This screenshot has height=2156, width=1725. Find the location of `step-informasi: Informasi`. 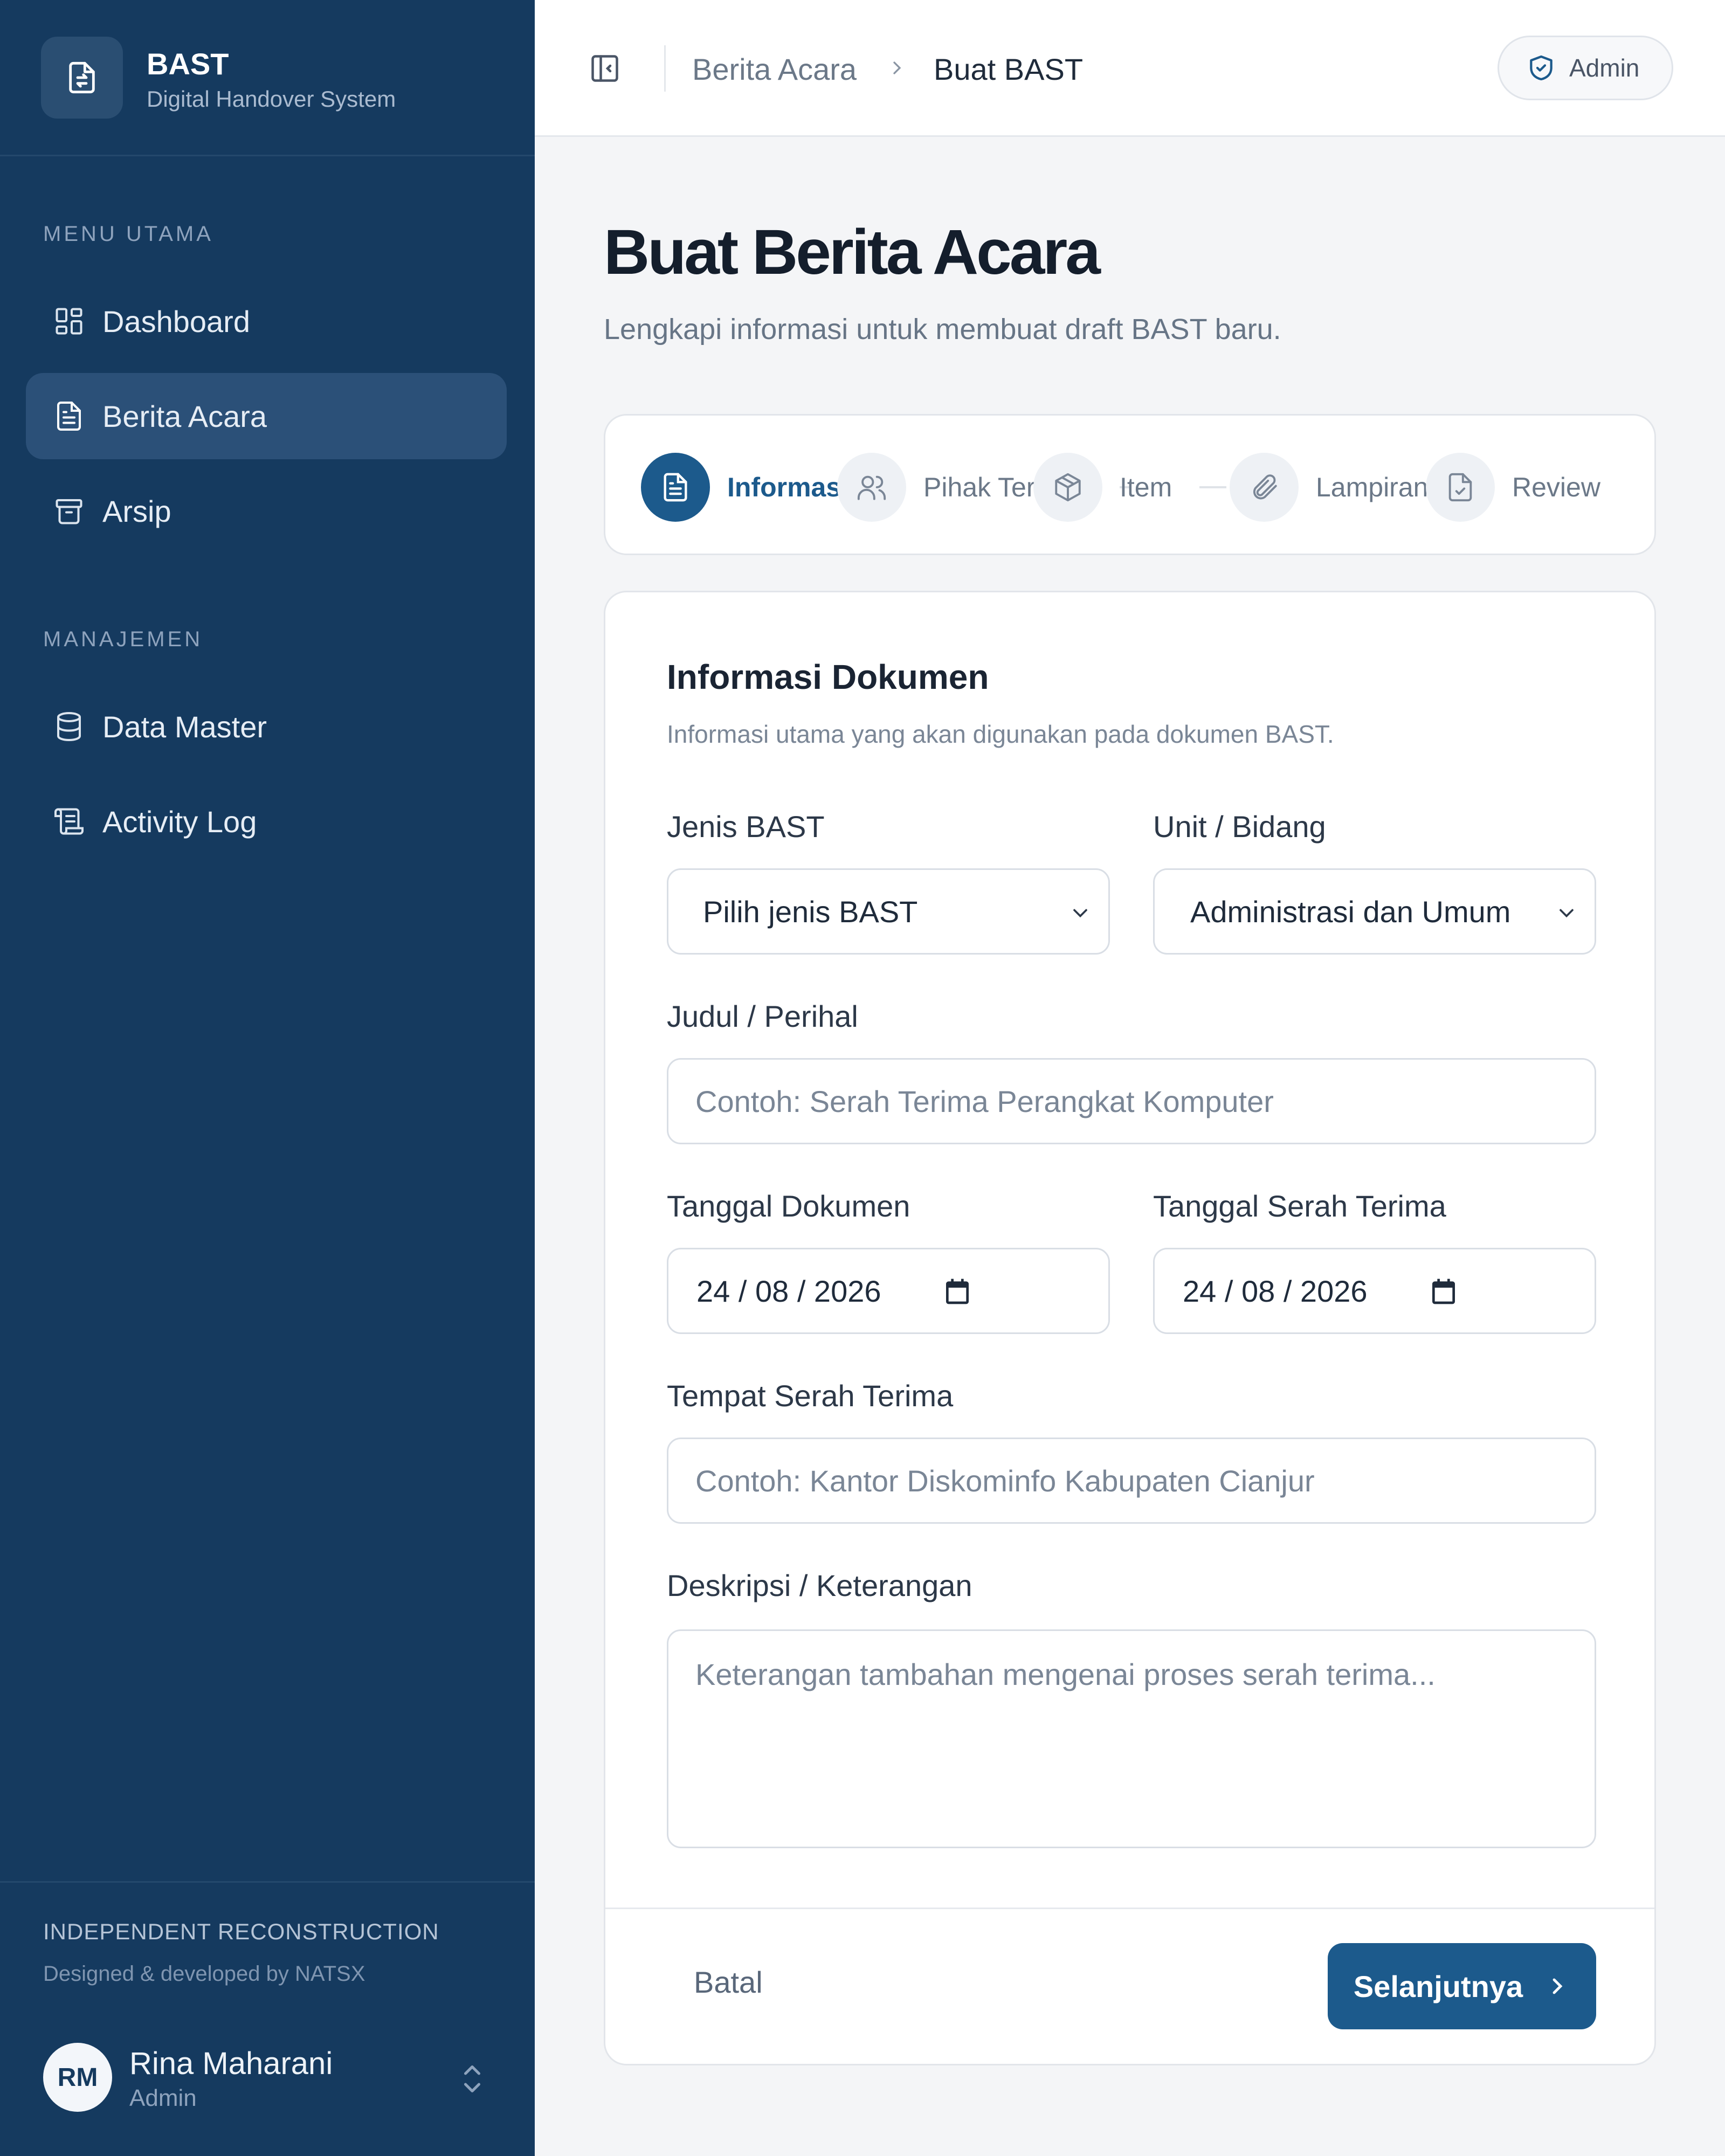

step-informasi: Informasi is located at coordinates (740, 487).